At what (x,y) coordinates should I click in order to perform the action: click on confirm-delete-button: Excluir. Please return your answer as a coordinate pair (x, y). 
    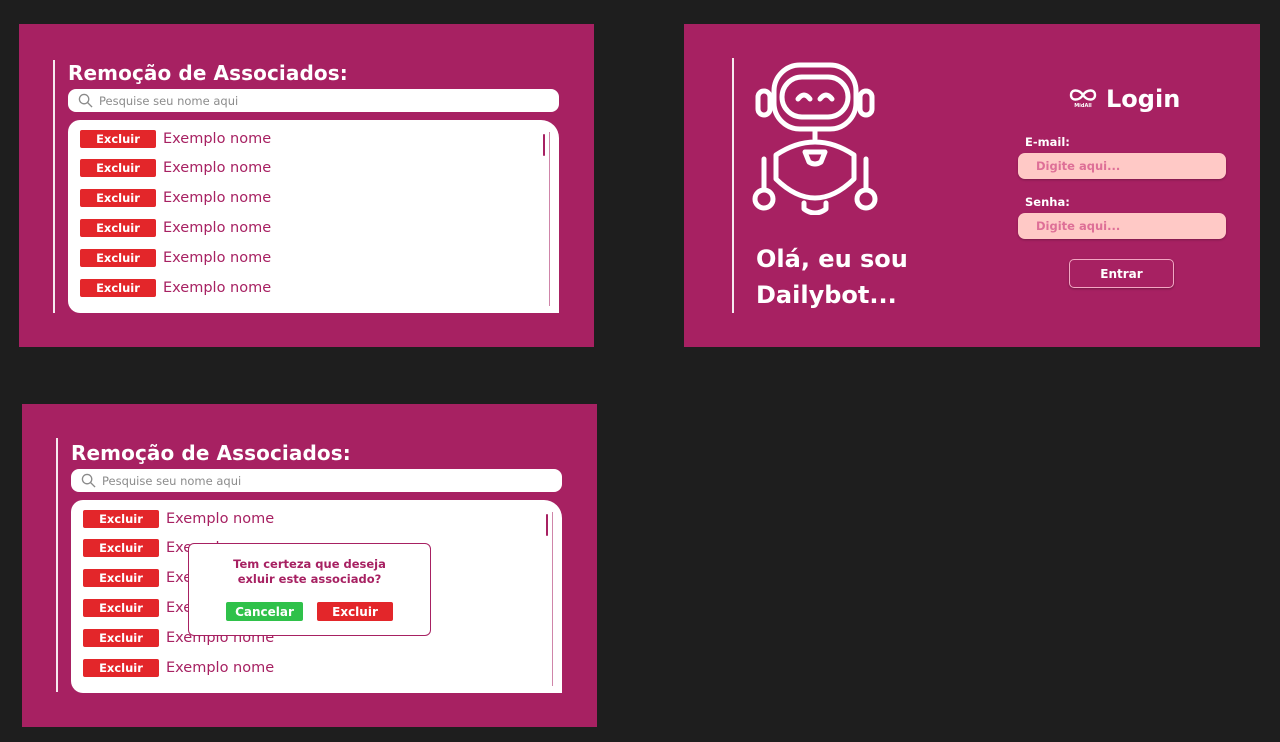
    Looking at the image, I should click on (355, 611).